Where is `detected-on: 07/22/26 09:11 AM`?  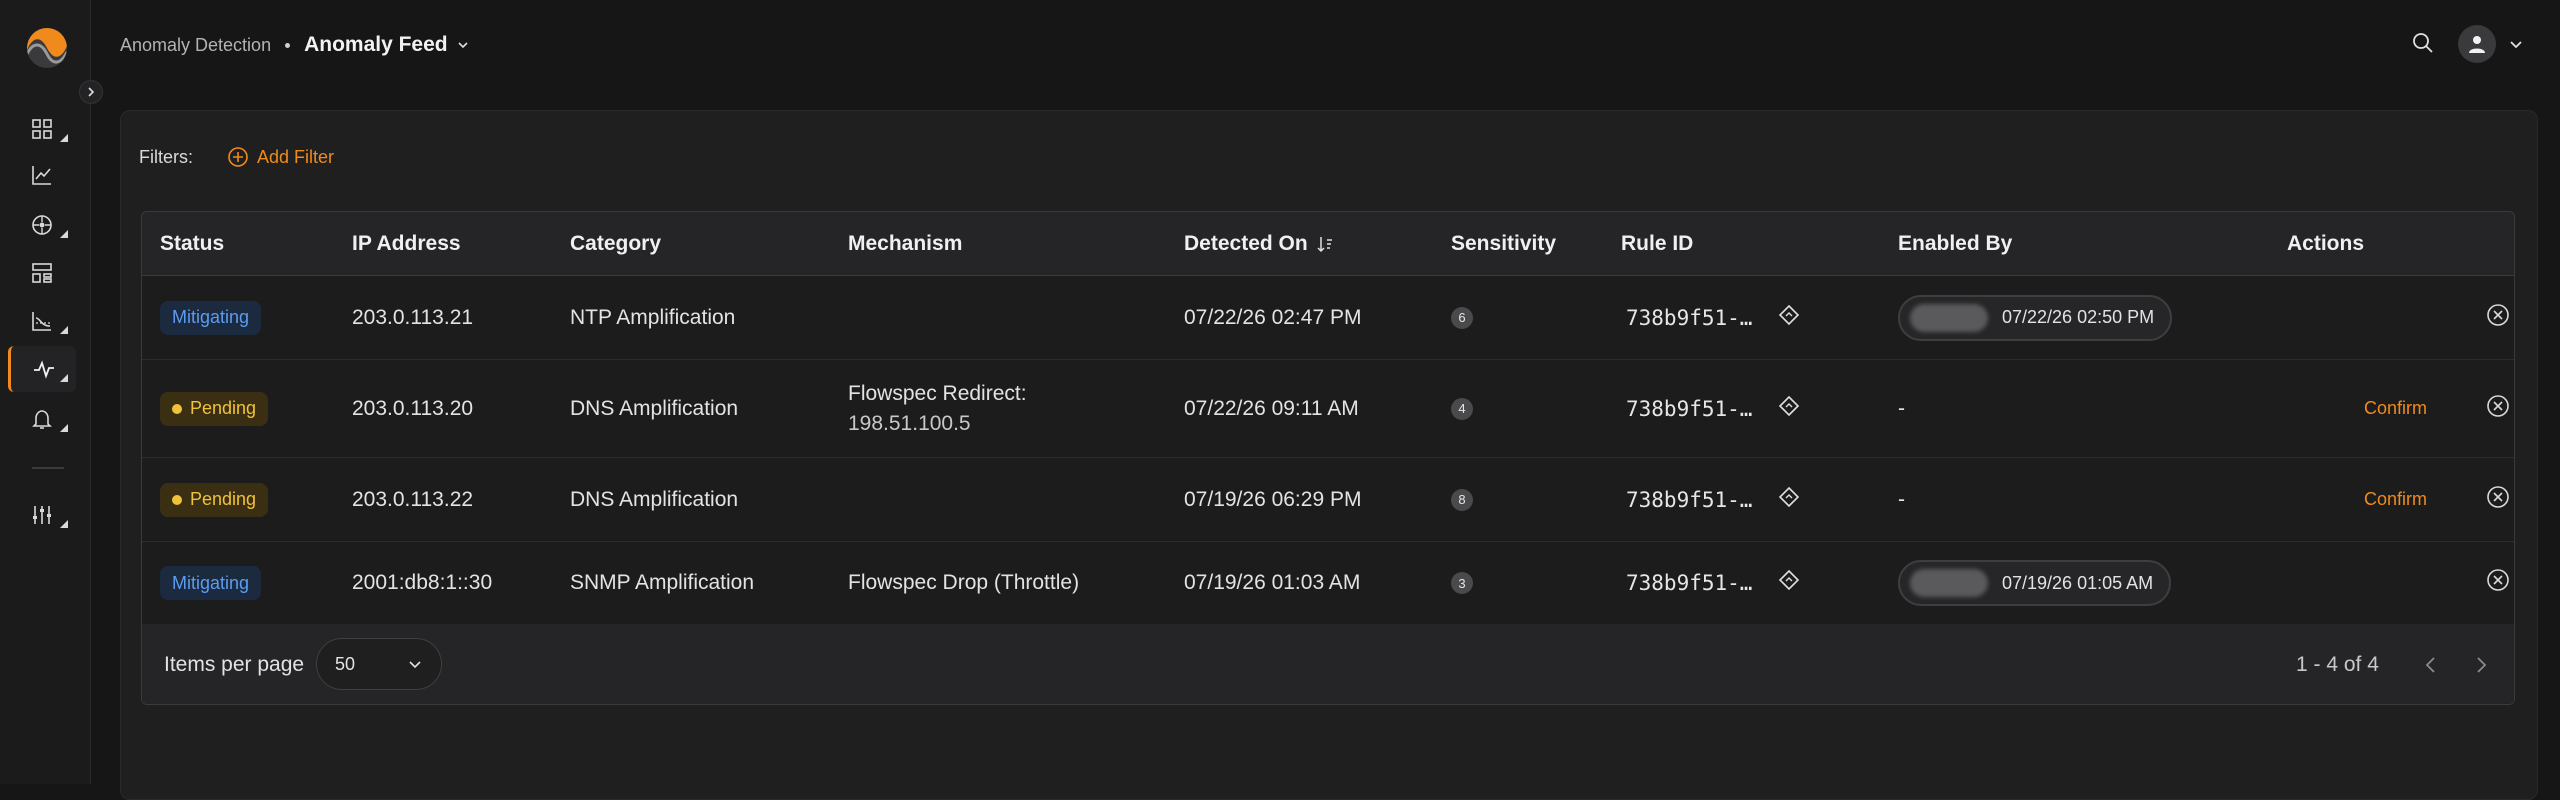
detected-on: 07/22/26 09:11 AM is located at coordinates (1271, 408).